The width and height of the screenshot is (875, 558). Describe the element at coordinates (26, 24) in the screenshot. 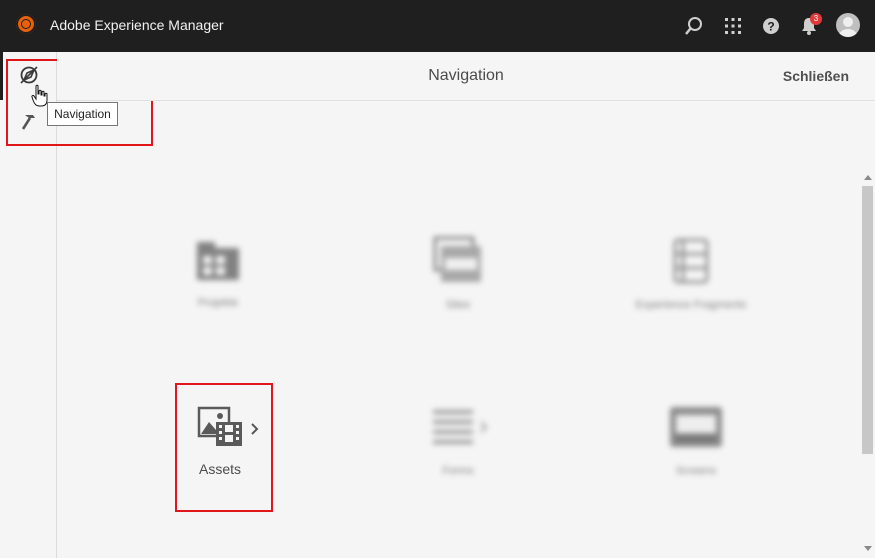

I see `adobe-aem-logo-icon` at that location.